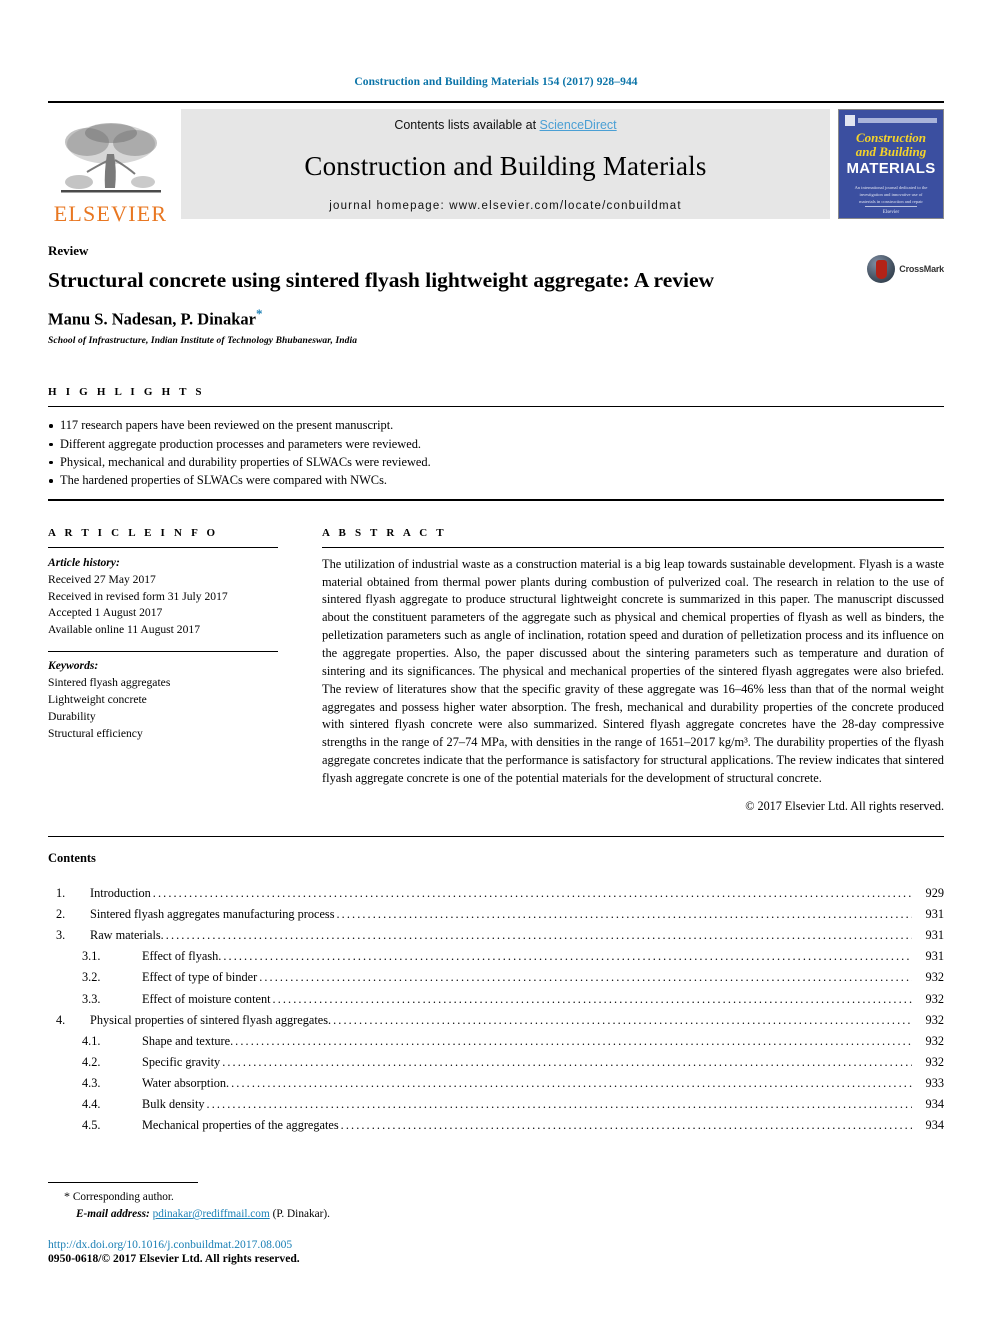 This screenshot has height=1323, width=992. Describe the element at coordinates (152, 319) in the screenshot. I see `author-names: Manu S. Nadesan, P. Dinakar` at that location.